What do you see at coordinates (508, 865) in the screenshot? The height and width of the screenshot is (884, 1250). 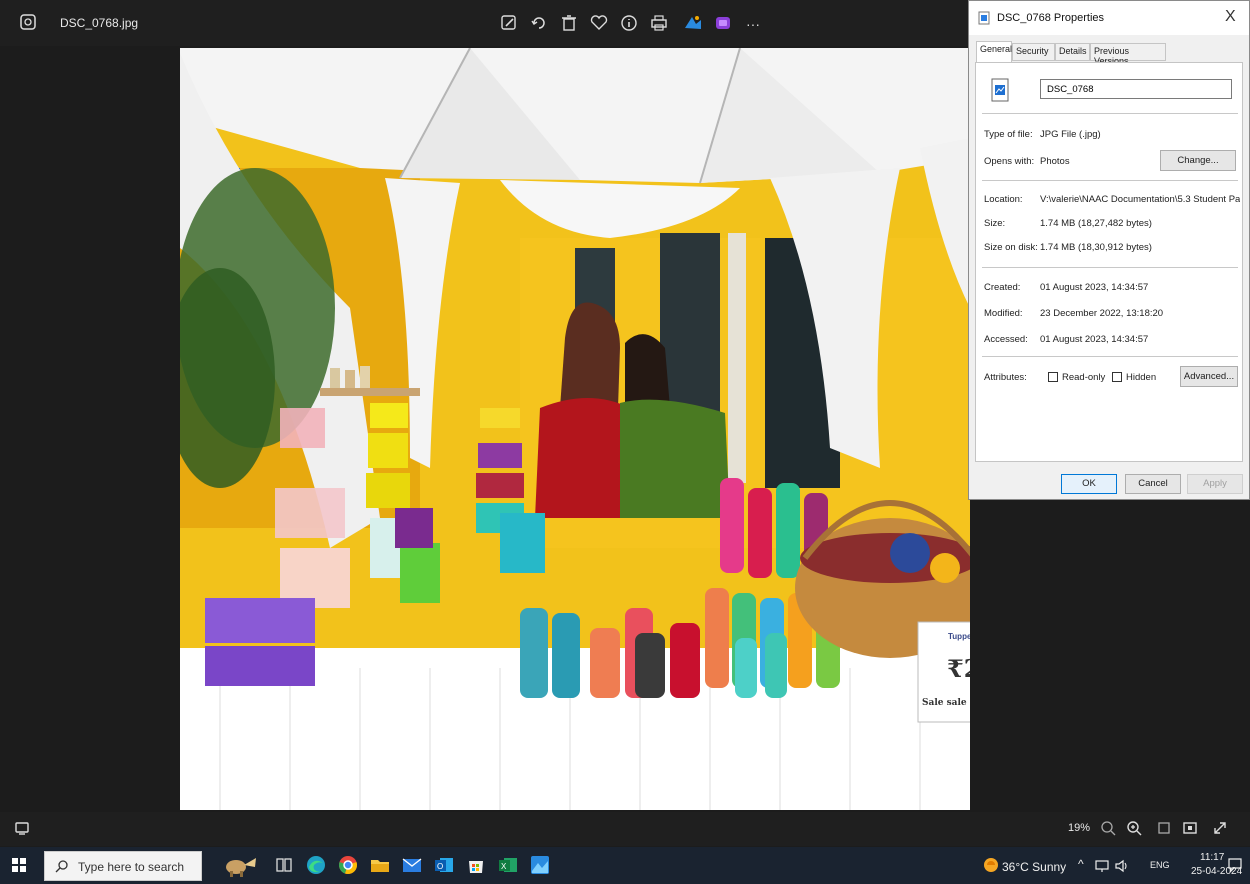 I see `excel-icon: X` at bounding box center [508, 865].